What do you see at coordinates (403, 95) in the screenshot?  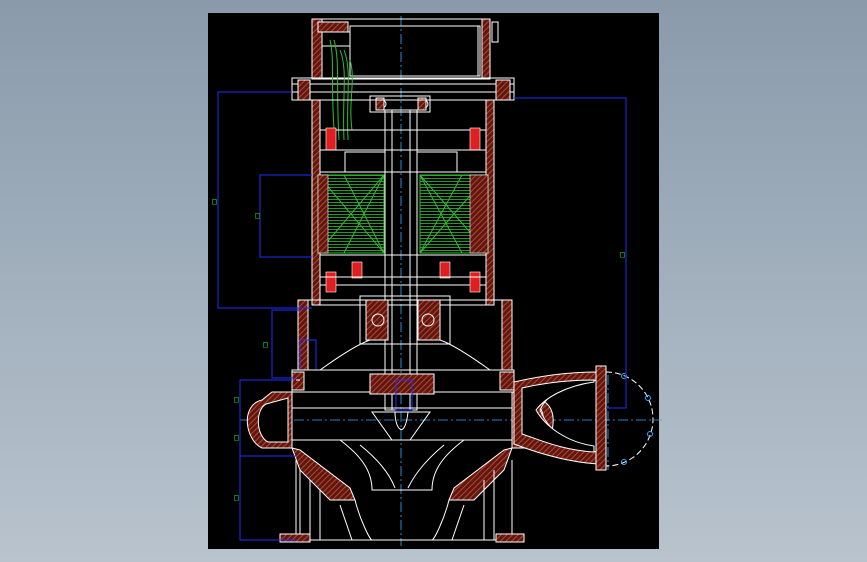 I see `upper-flange` at bounding box center [403, 95].